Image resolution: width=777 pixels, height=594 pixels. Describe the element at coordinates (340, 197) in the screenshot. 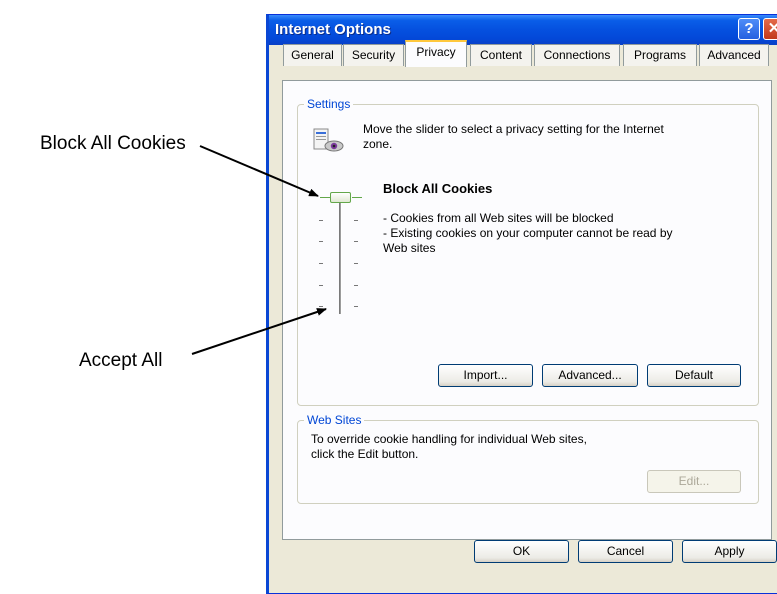

I see `slider-thumb` at that location.